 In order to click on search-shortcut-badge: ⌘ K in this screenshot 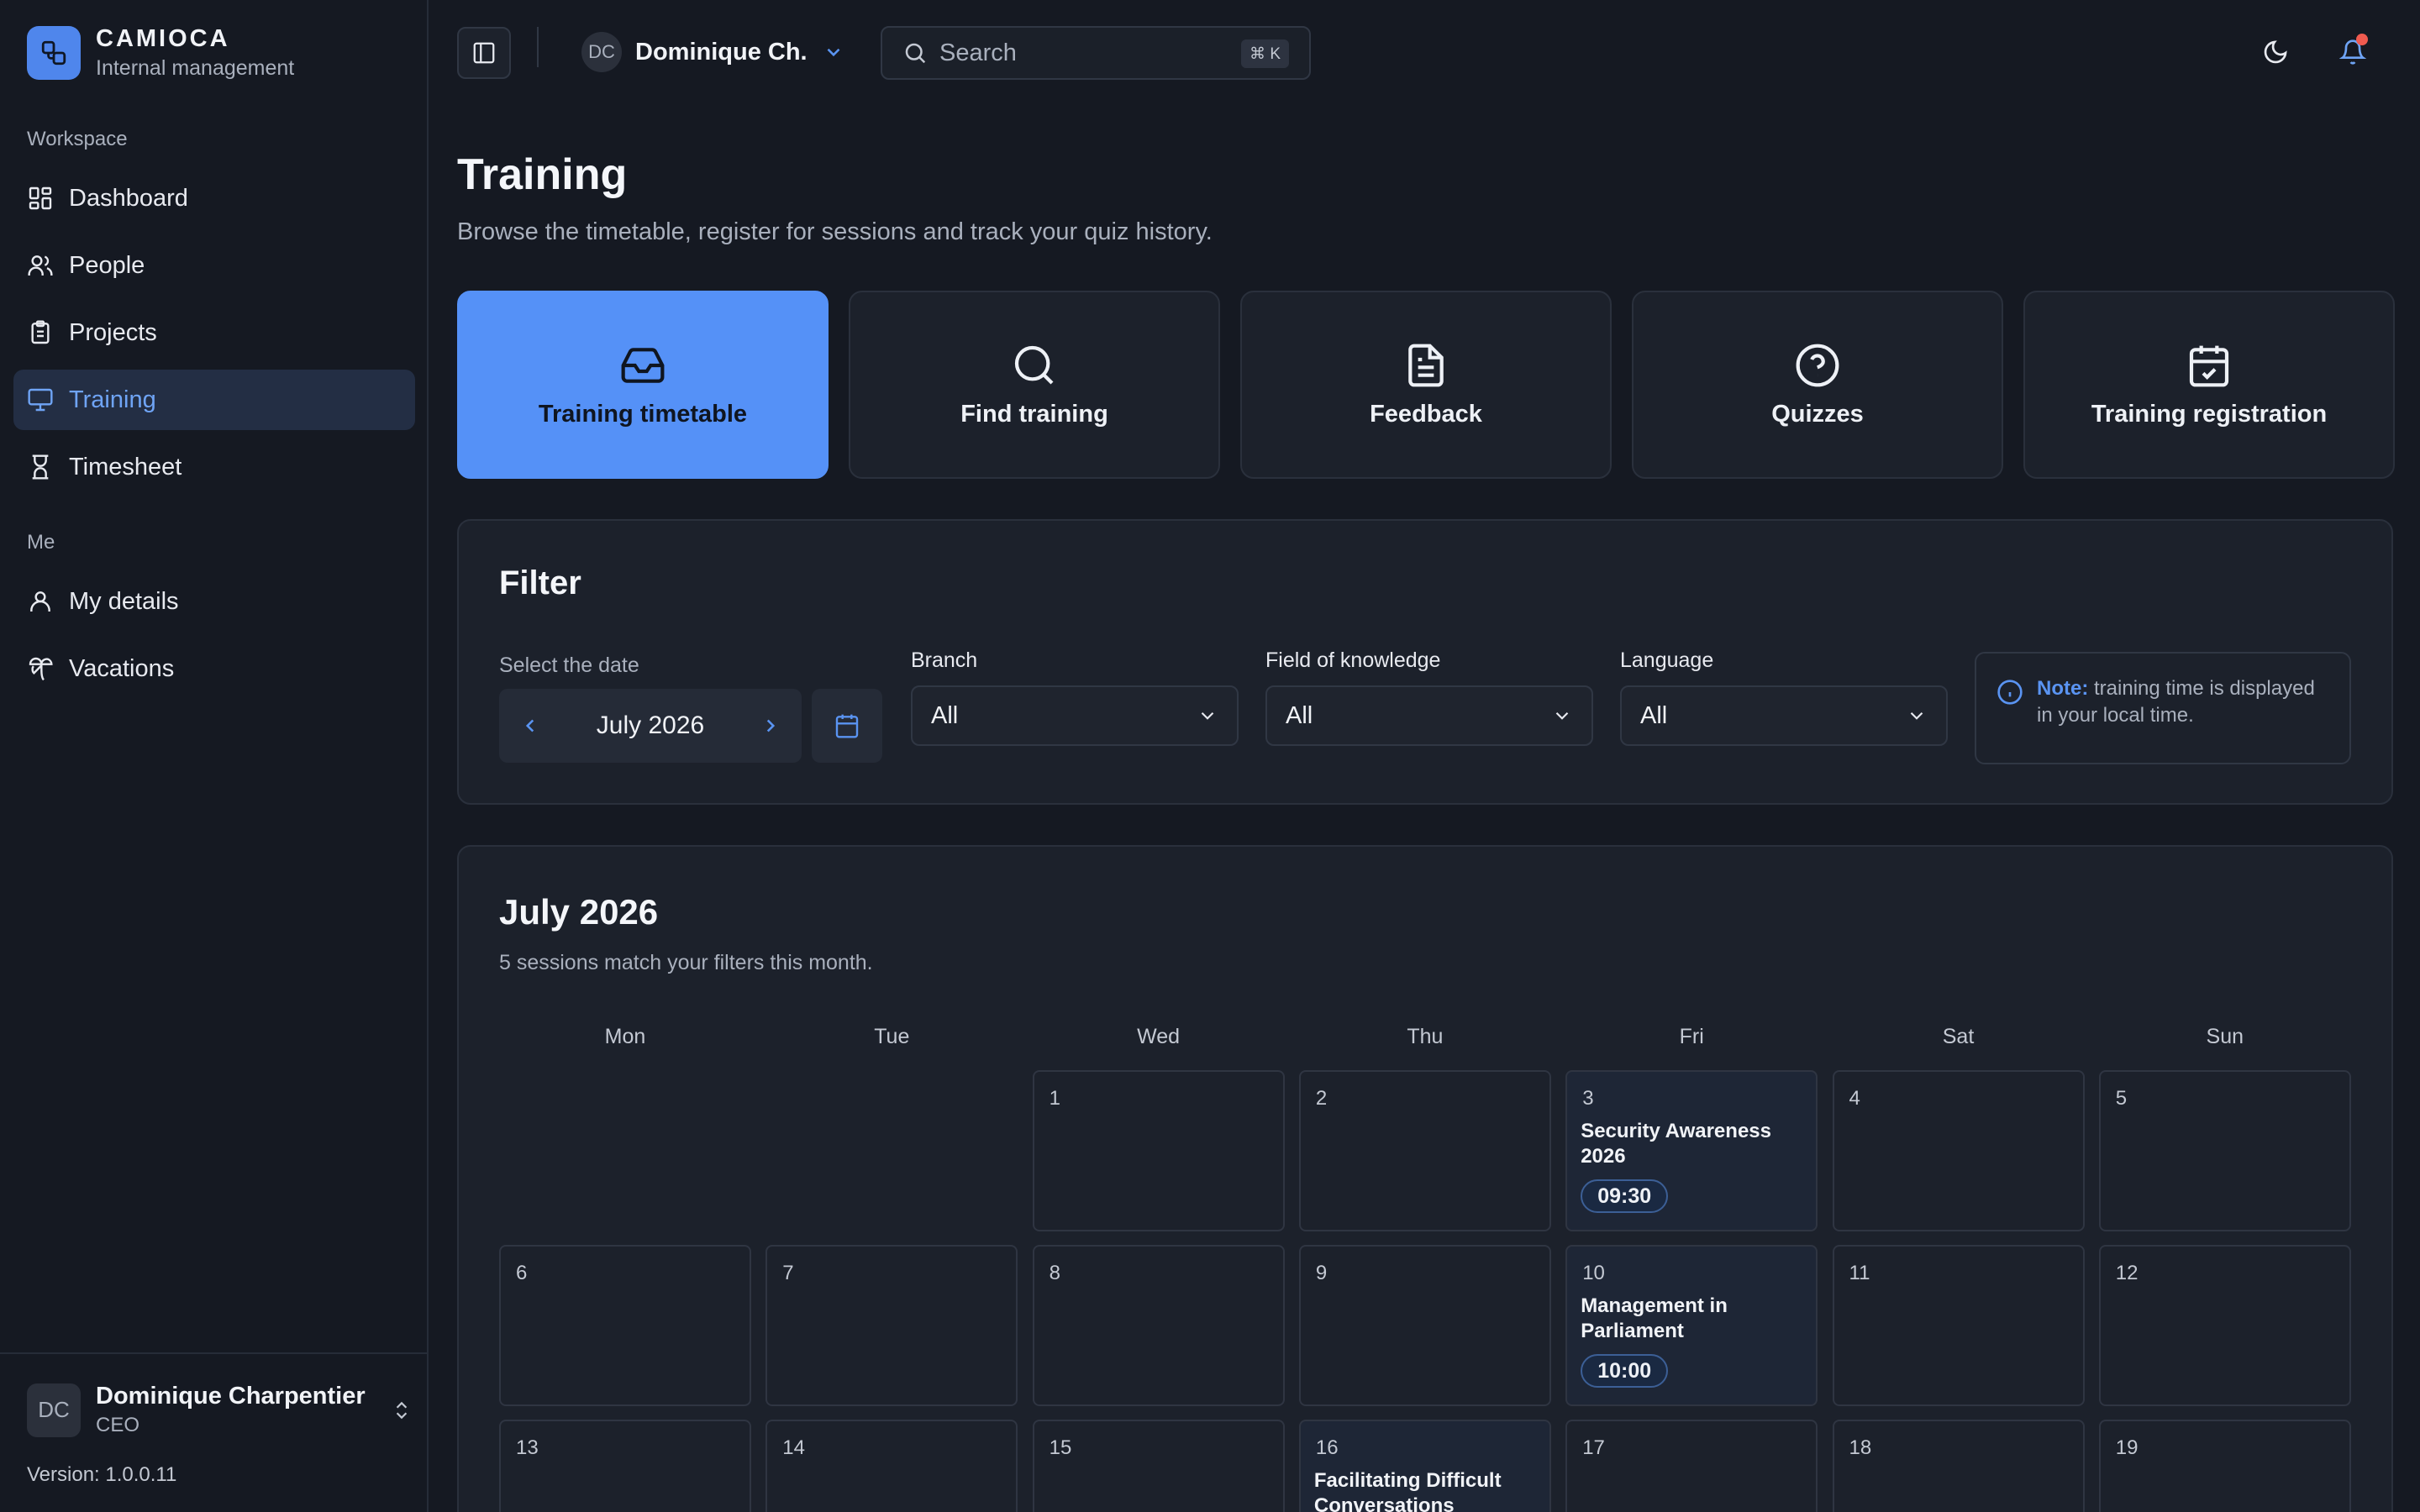, I will do `click(1265, 53)`.